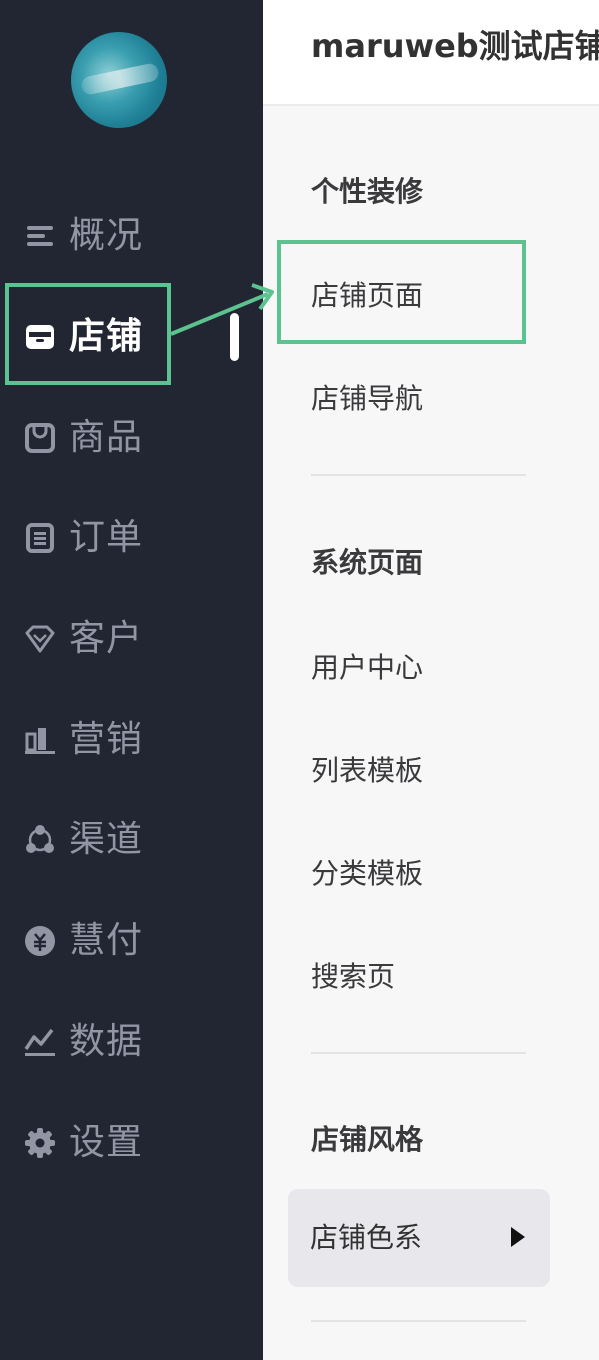 The height and width of the screenshot is (1360, 599). What do you see at coordinates (367, 872) in the screenshot?
I see `subnav-item-category-template: 分类模板` at bounding box center [367, 872].